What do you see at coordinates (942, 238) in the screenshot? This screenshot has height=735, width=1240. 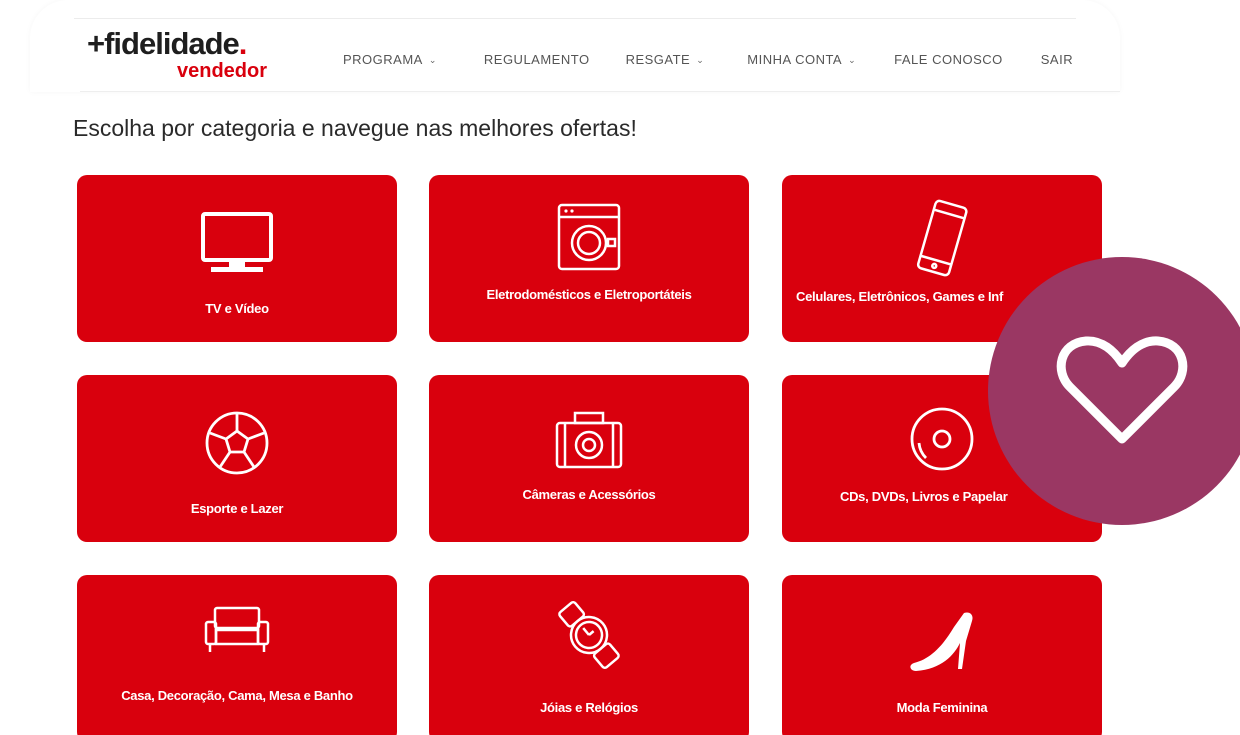 I see `smartphone-icon` at bounding box center [942, 238].